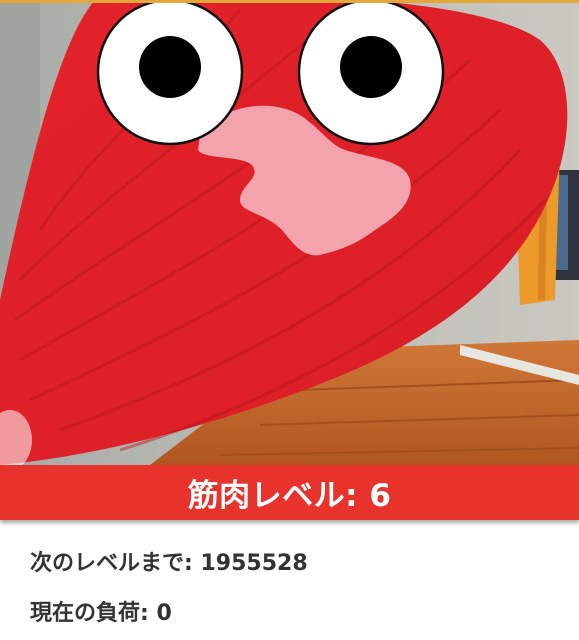  What do you see at coordinates (289, 1) in the screenshot?
I see `top-edge-bar` at bounding box center [289, 1].